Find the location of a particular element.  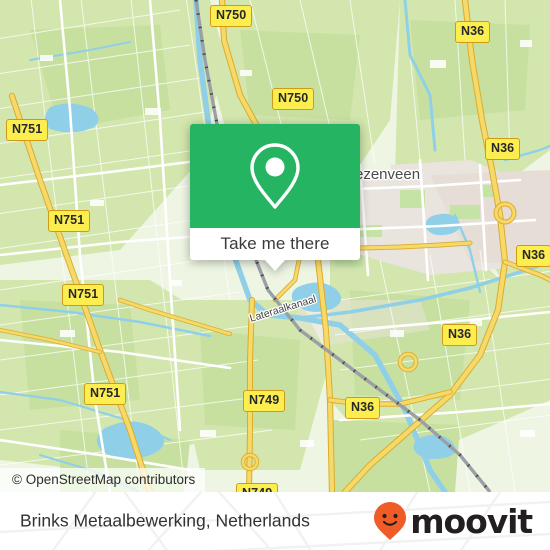

place-label-0: ezenveen is located at coordinates (388, 174).